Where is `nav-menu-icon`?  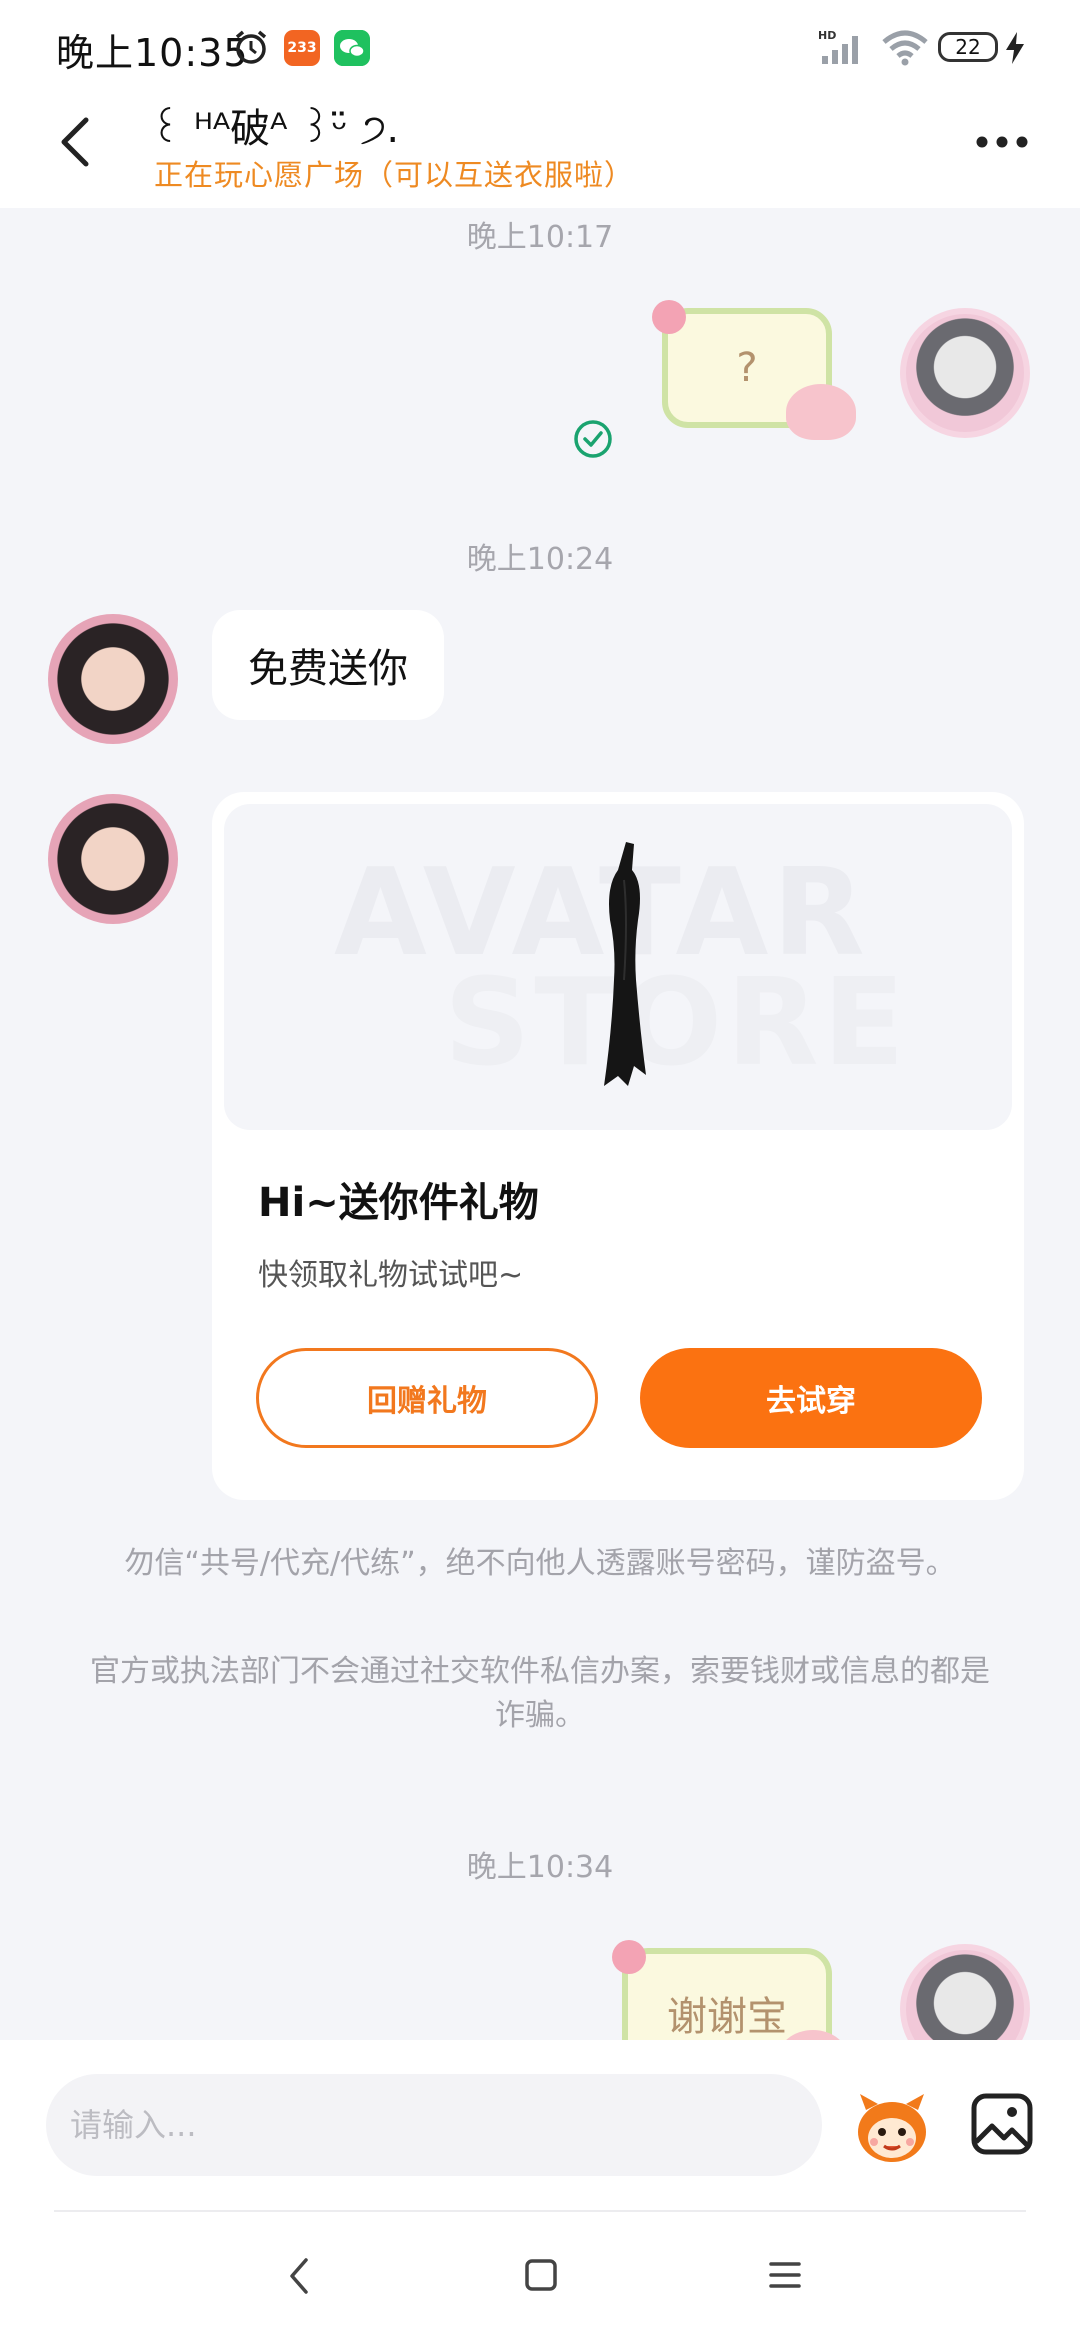
nav-menu-icon is located at coordinates (785, 2275).